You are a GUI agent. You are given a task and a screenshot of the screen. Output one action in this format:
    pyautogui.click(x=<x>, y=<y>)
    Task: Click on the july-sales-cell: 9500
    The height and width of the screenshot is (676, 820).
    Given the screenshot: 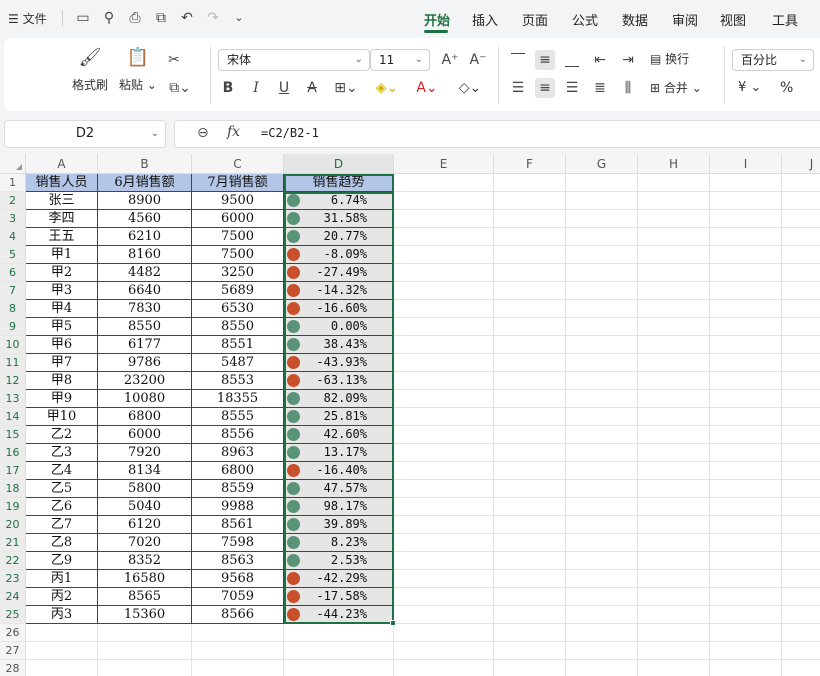 What is the action you would take?
    pyautogui.click(x=238, y=201)
    